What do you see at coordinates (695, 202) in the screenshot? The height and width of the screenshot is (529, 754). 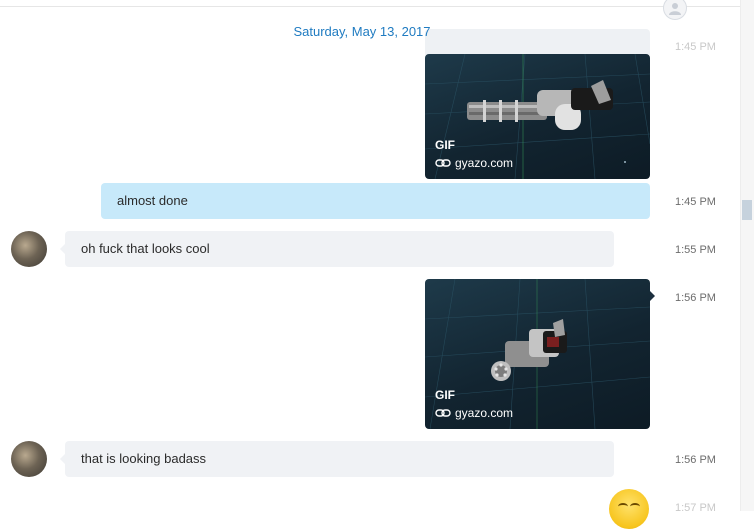 I see `message-time: 1:45 PM` at bounding box center [695, 202].